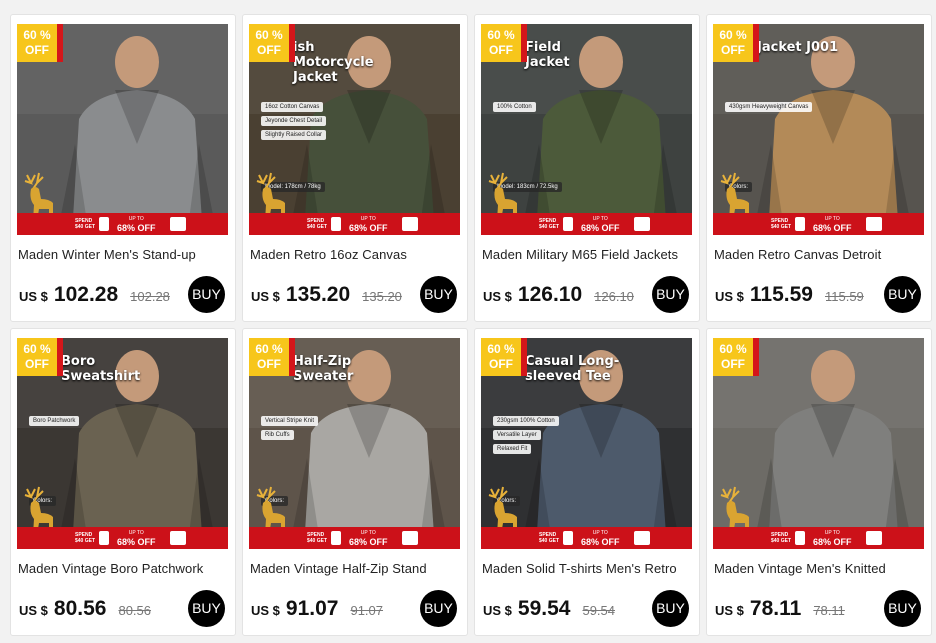 This screenshot has width=936, height=643. Describe the element at coordinates (294, 121) in the screenshot. I see `feature-chip: Jeyonde Chest Detail` at that location.